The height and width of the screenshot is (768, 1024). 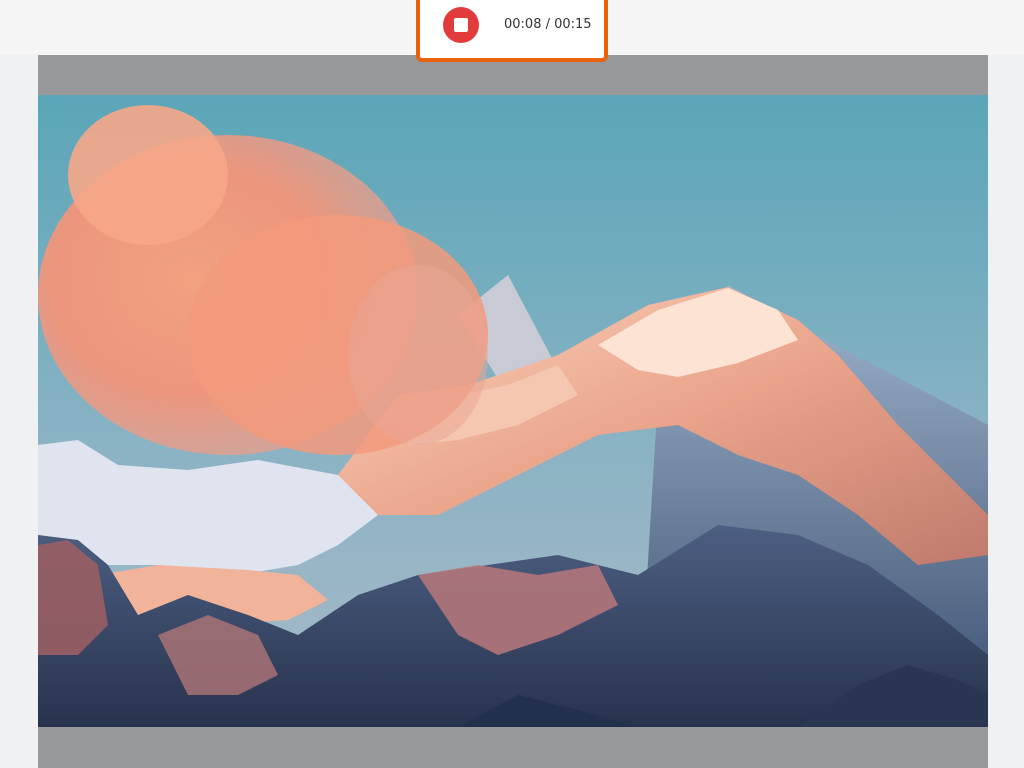 What do you see at coordinates (548, 24) in the screenshot?
I see `recording-timer: 00:08 / 00:15` at bounding box center [548, 24].